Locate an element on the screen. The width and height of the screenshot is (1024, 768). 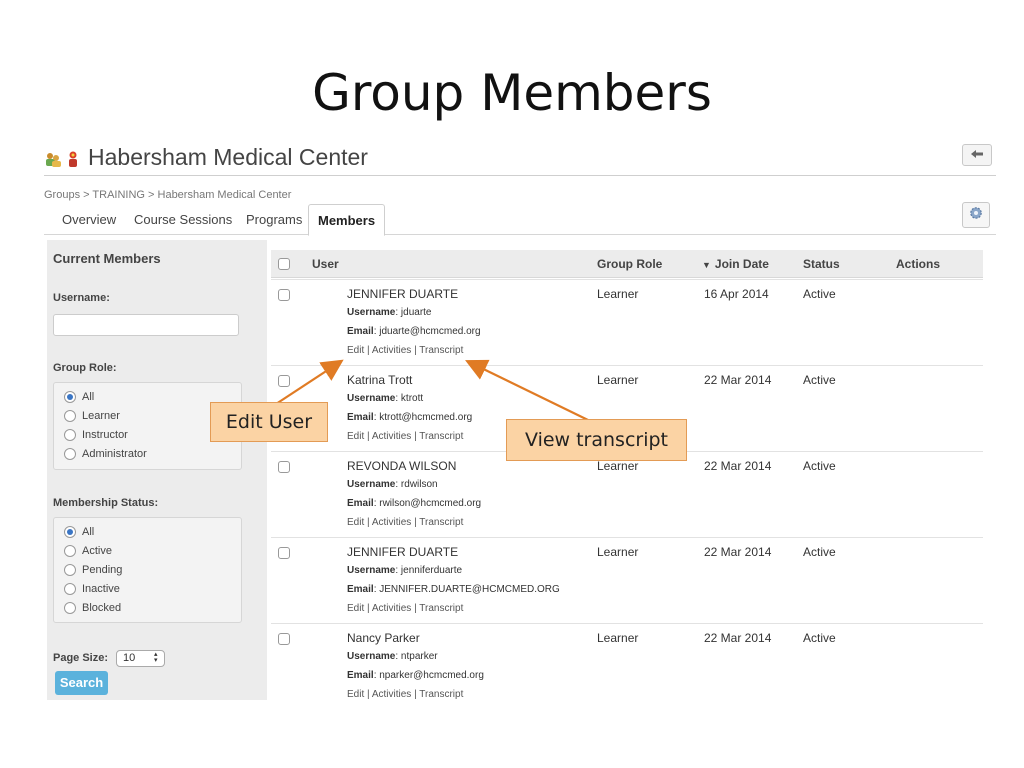
back-button is located at coordinates (977, 155).